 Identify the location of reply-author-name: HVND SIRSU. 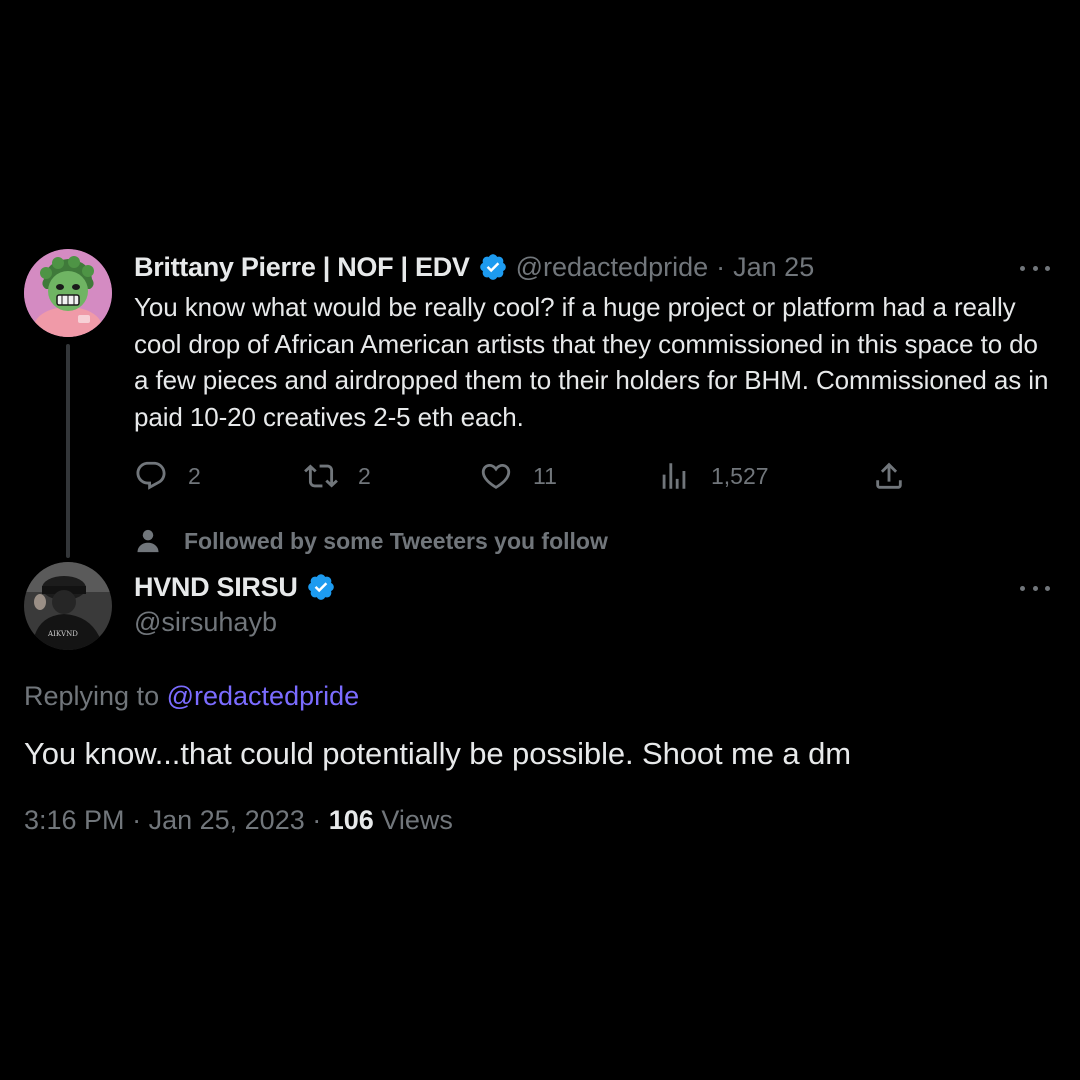
(216, 587).